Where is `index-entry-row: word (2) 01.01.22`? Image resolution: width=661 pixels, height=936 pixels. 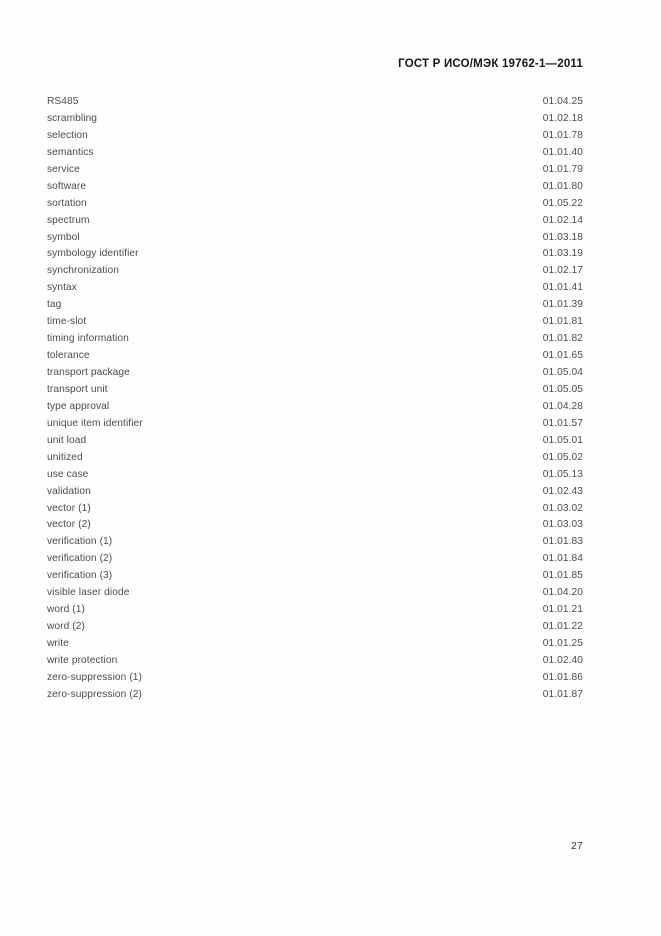
index-entry-row: word (2) 01.01.22 is located at coordinates (315, 627).